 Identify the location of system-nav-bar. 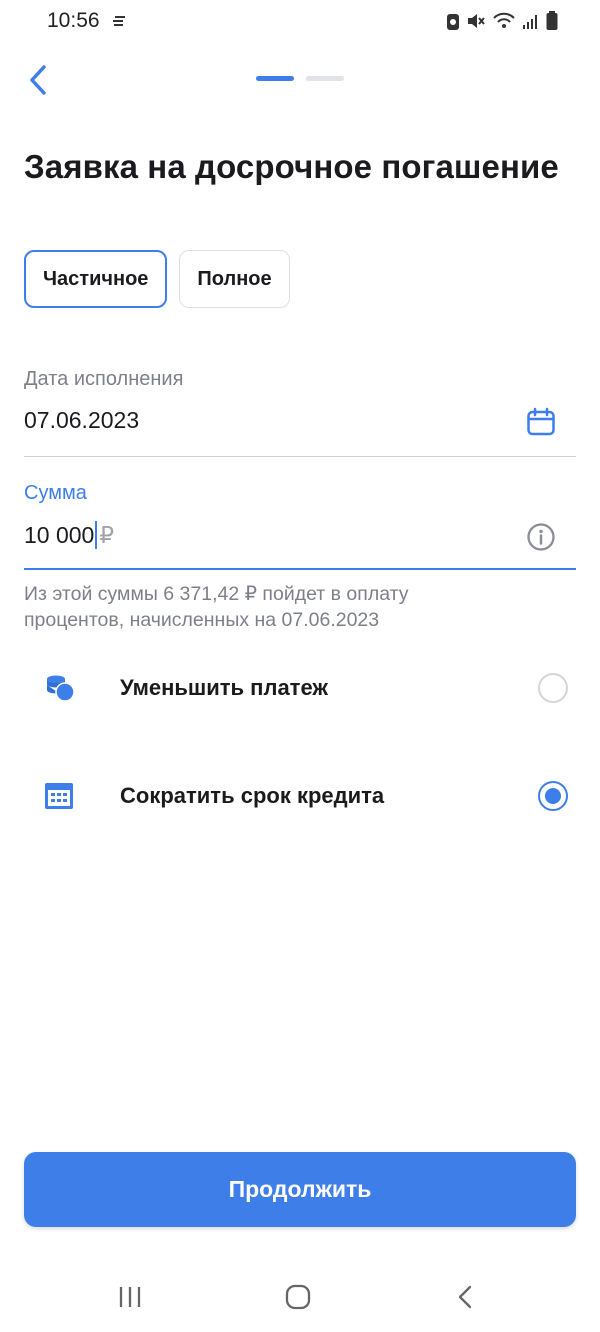
(300, 1299).